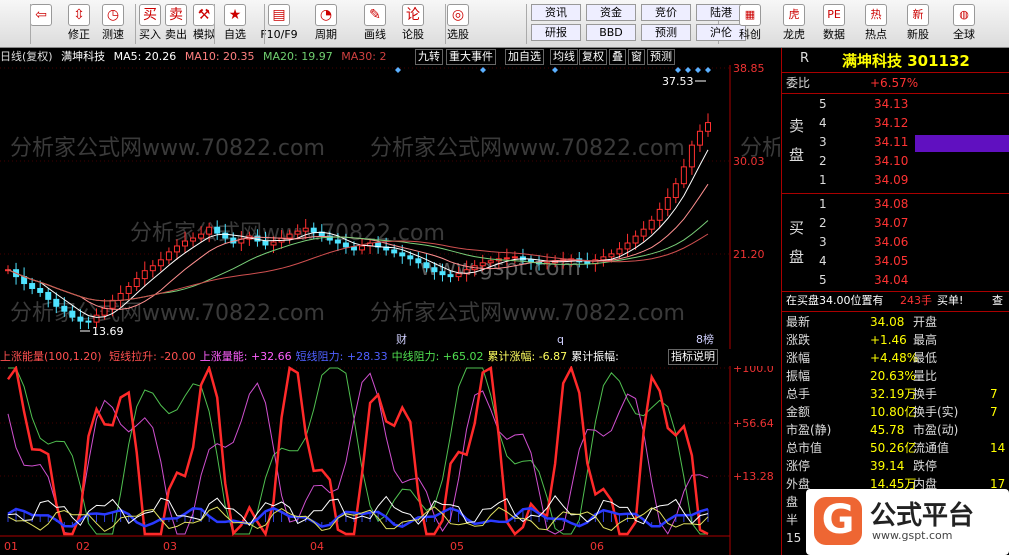  Describe the element at coordinates (51, 356) in the screenshot. I see `indicator-name: 上涨能量(100,1.20)` at that location.